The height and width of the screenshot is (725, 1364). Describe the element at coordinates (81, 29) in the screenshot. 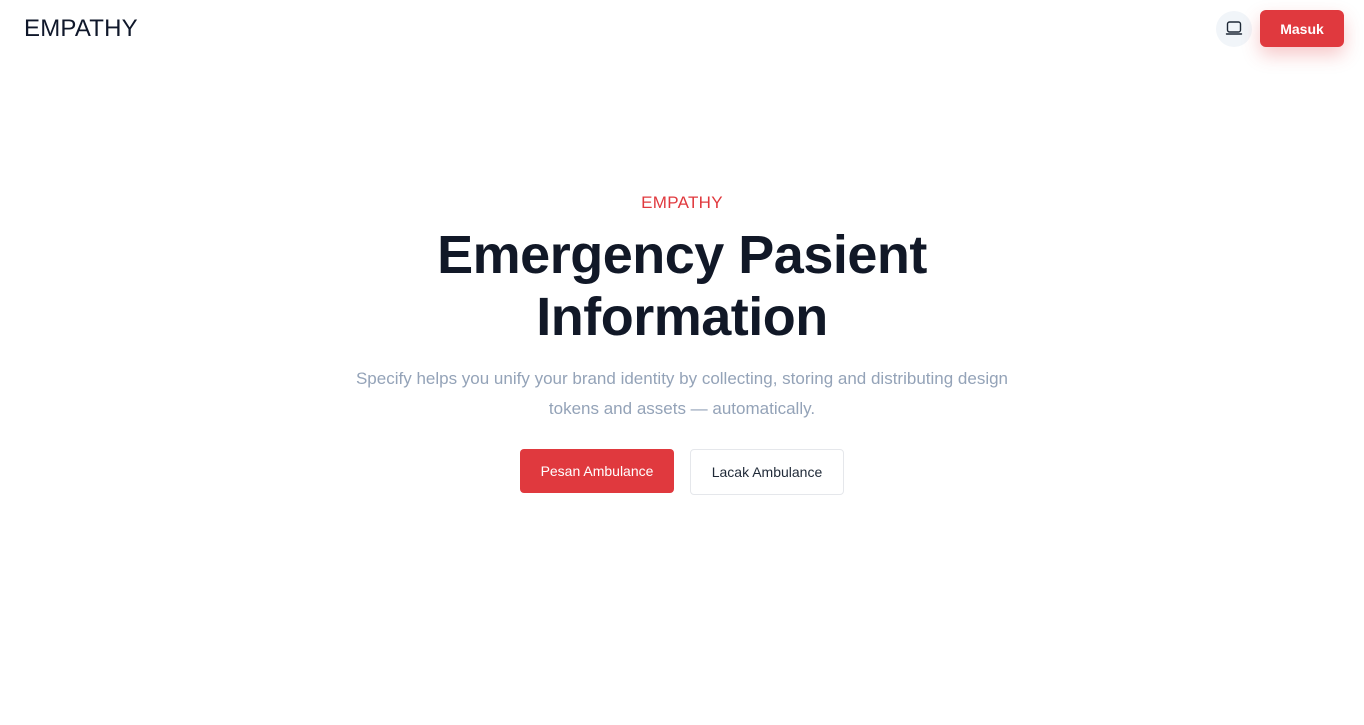

I see `brand-logo: EMPATHY` at that location.